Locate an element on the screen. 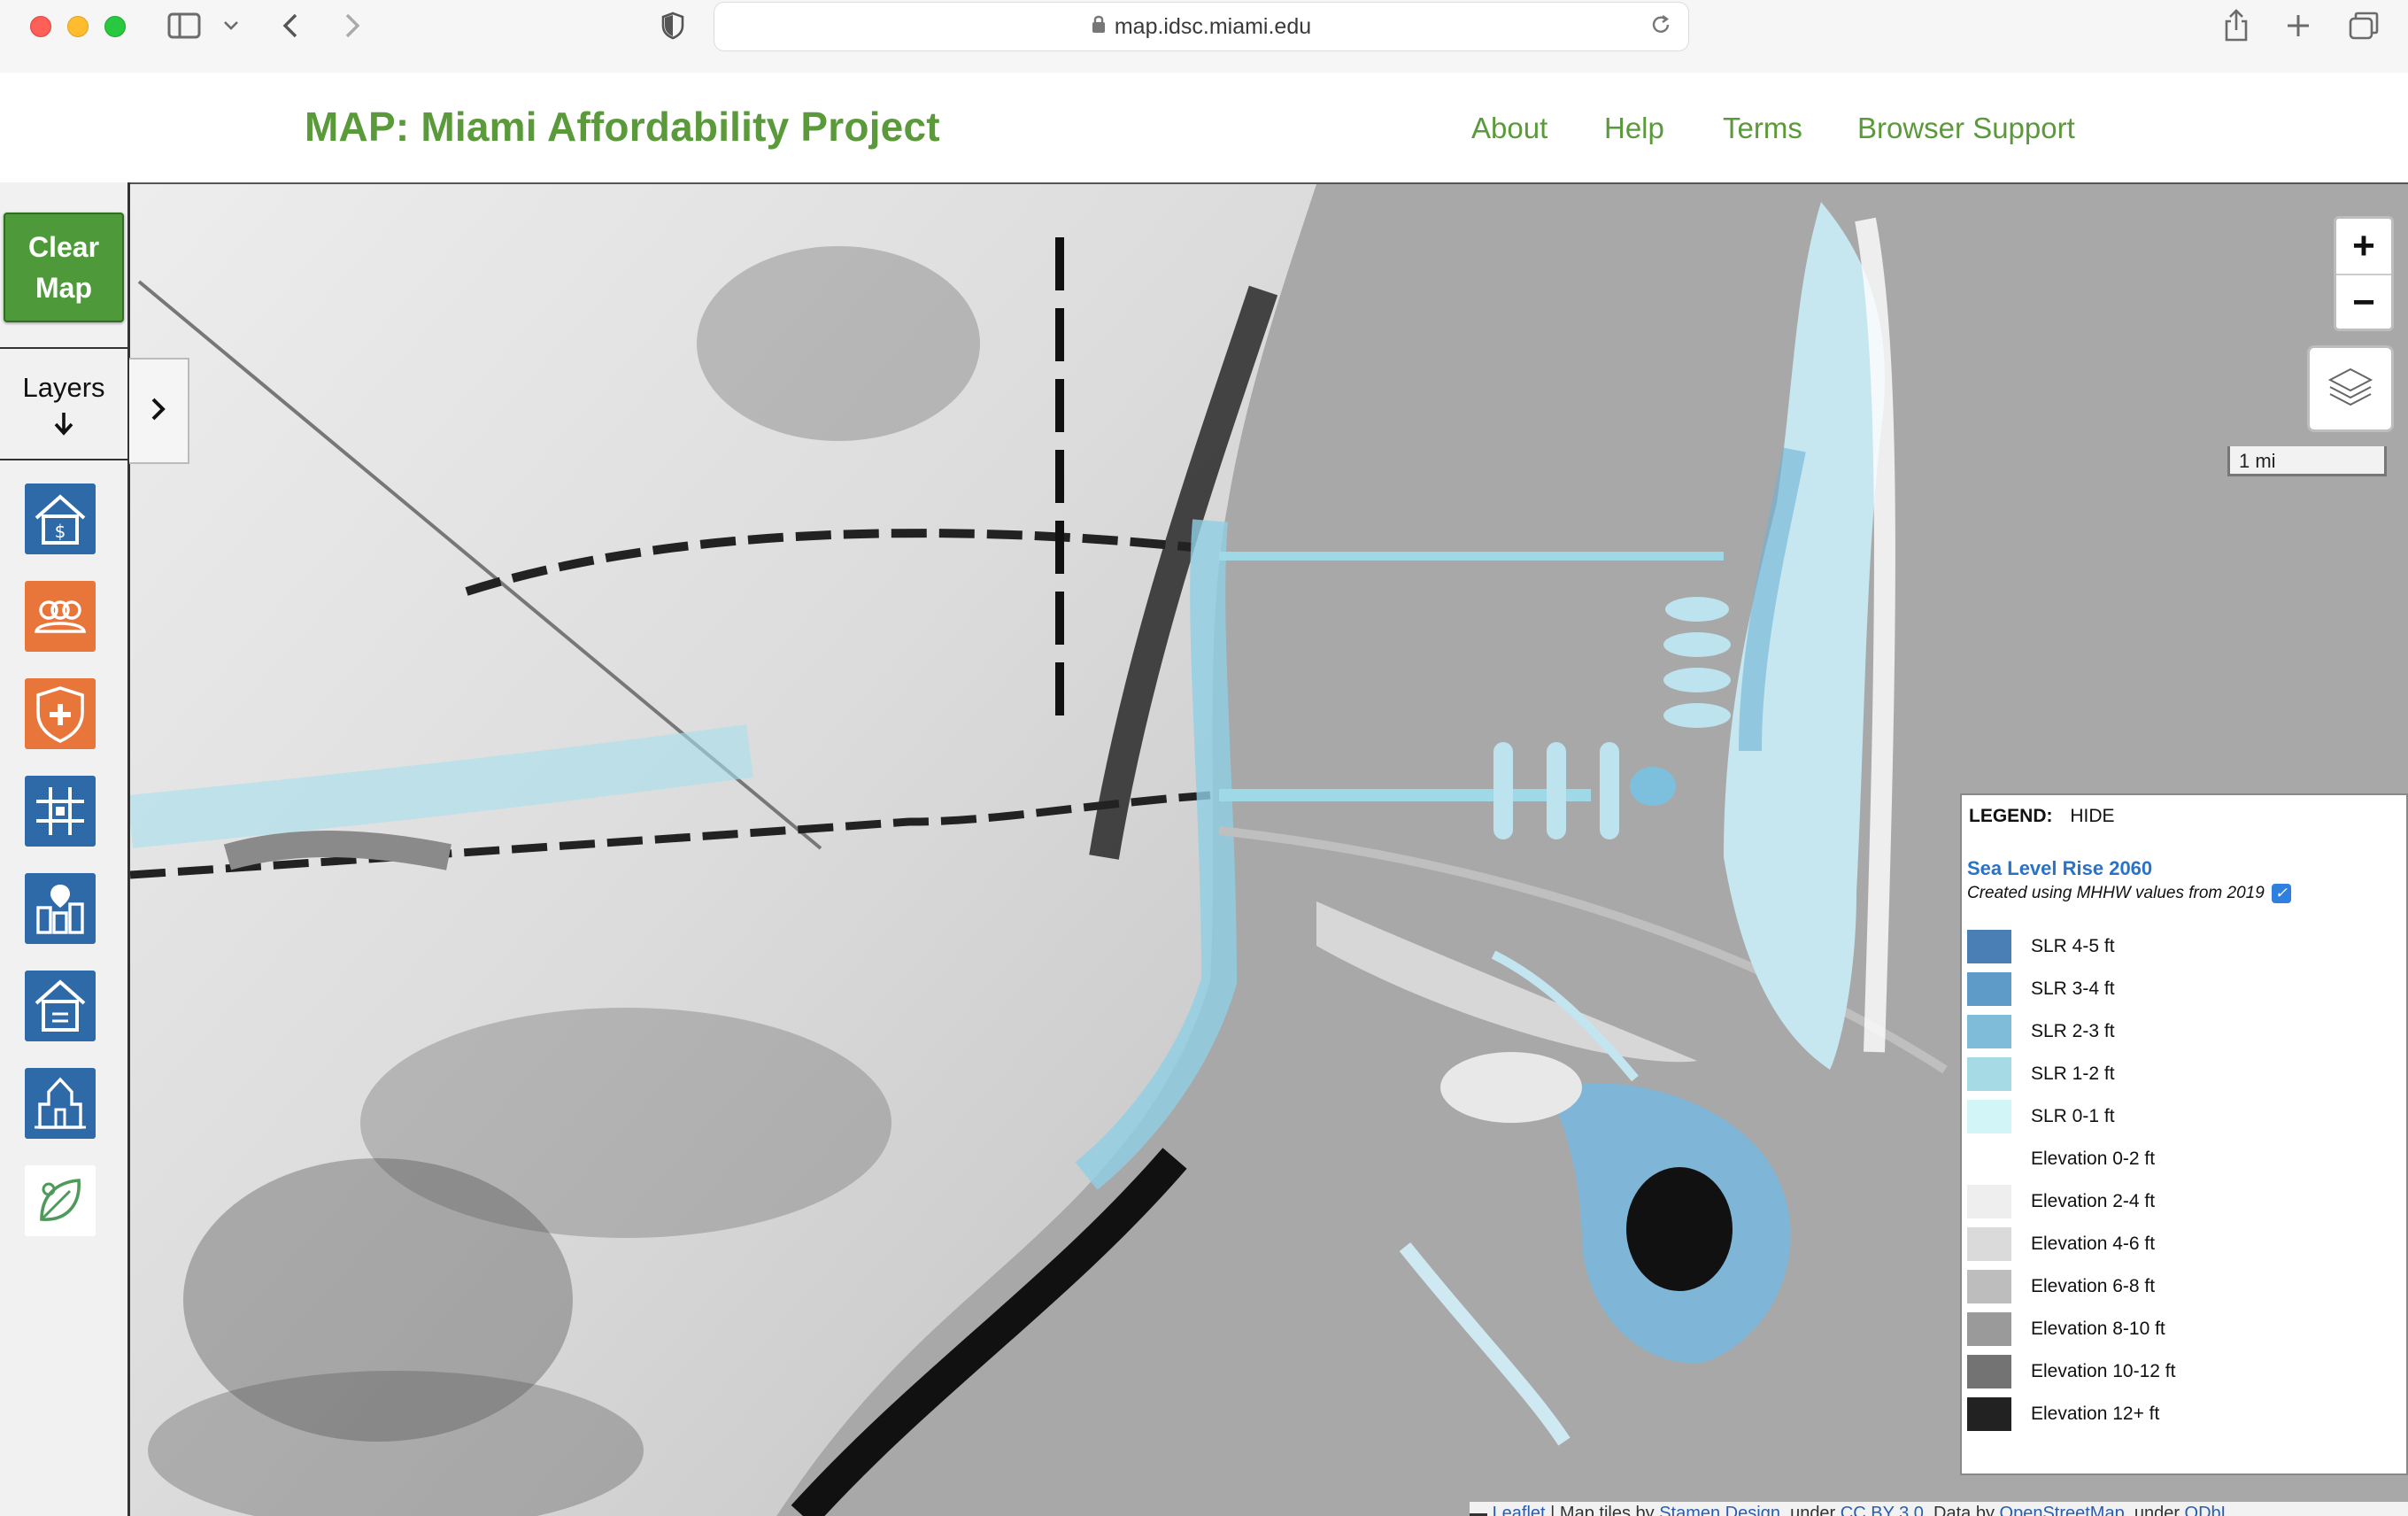  attribution-text: . Data by is located at coordinates (1961, 1510).